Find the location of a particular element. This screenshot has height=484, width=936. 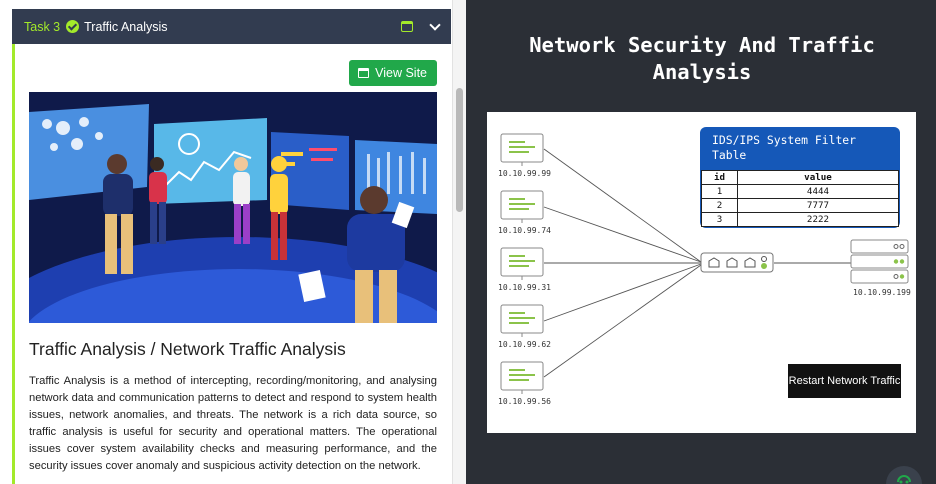

host-node: 10.10.99.31 is located at coordinates (524, 269).